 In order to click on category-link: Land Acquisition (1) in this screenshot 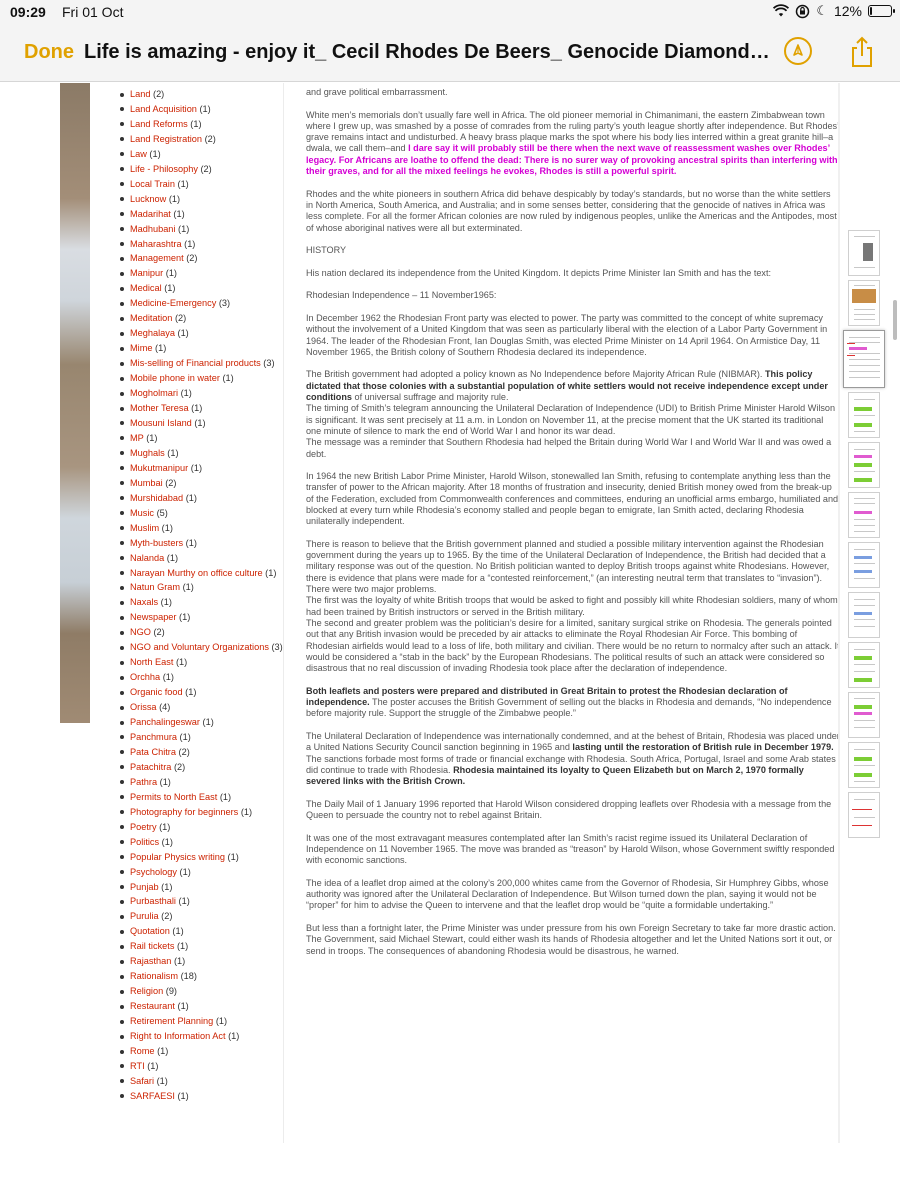, I will do `click(200, 109)`.